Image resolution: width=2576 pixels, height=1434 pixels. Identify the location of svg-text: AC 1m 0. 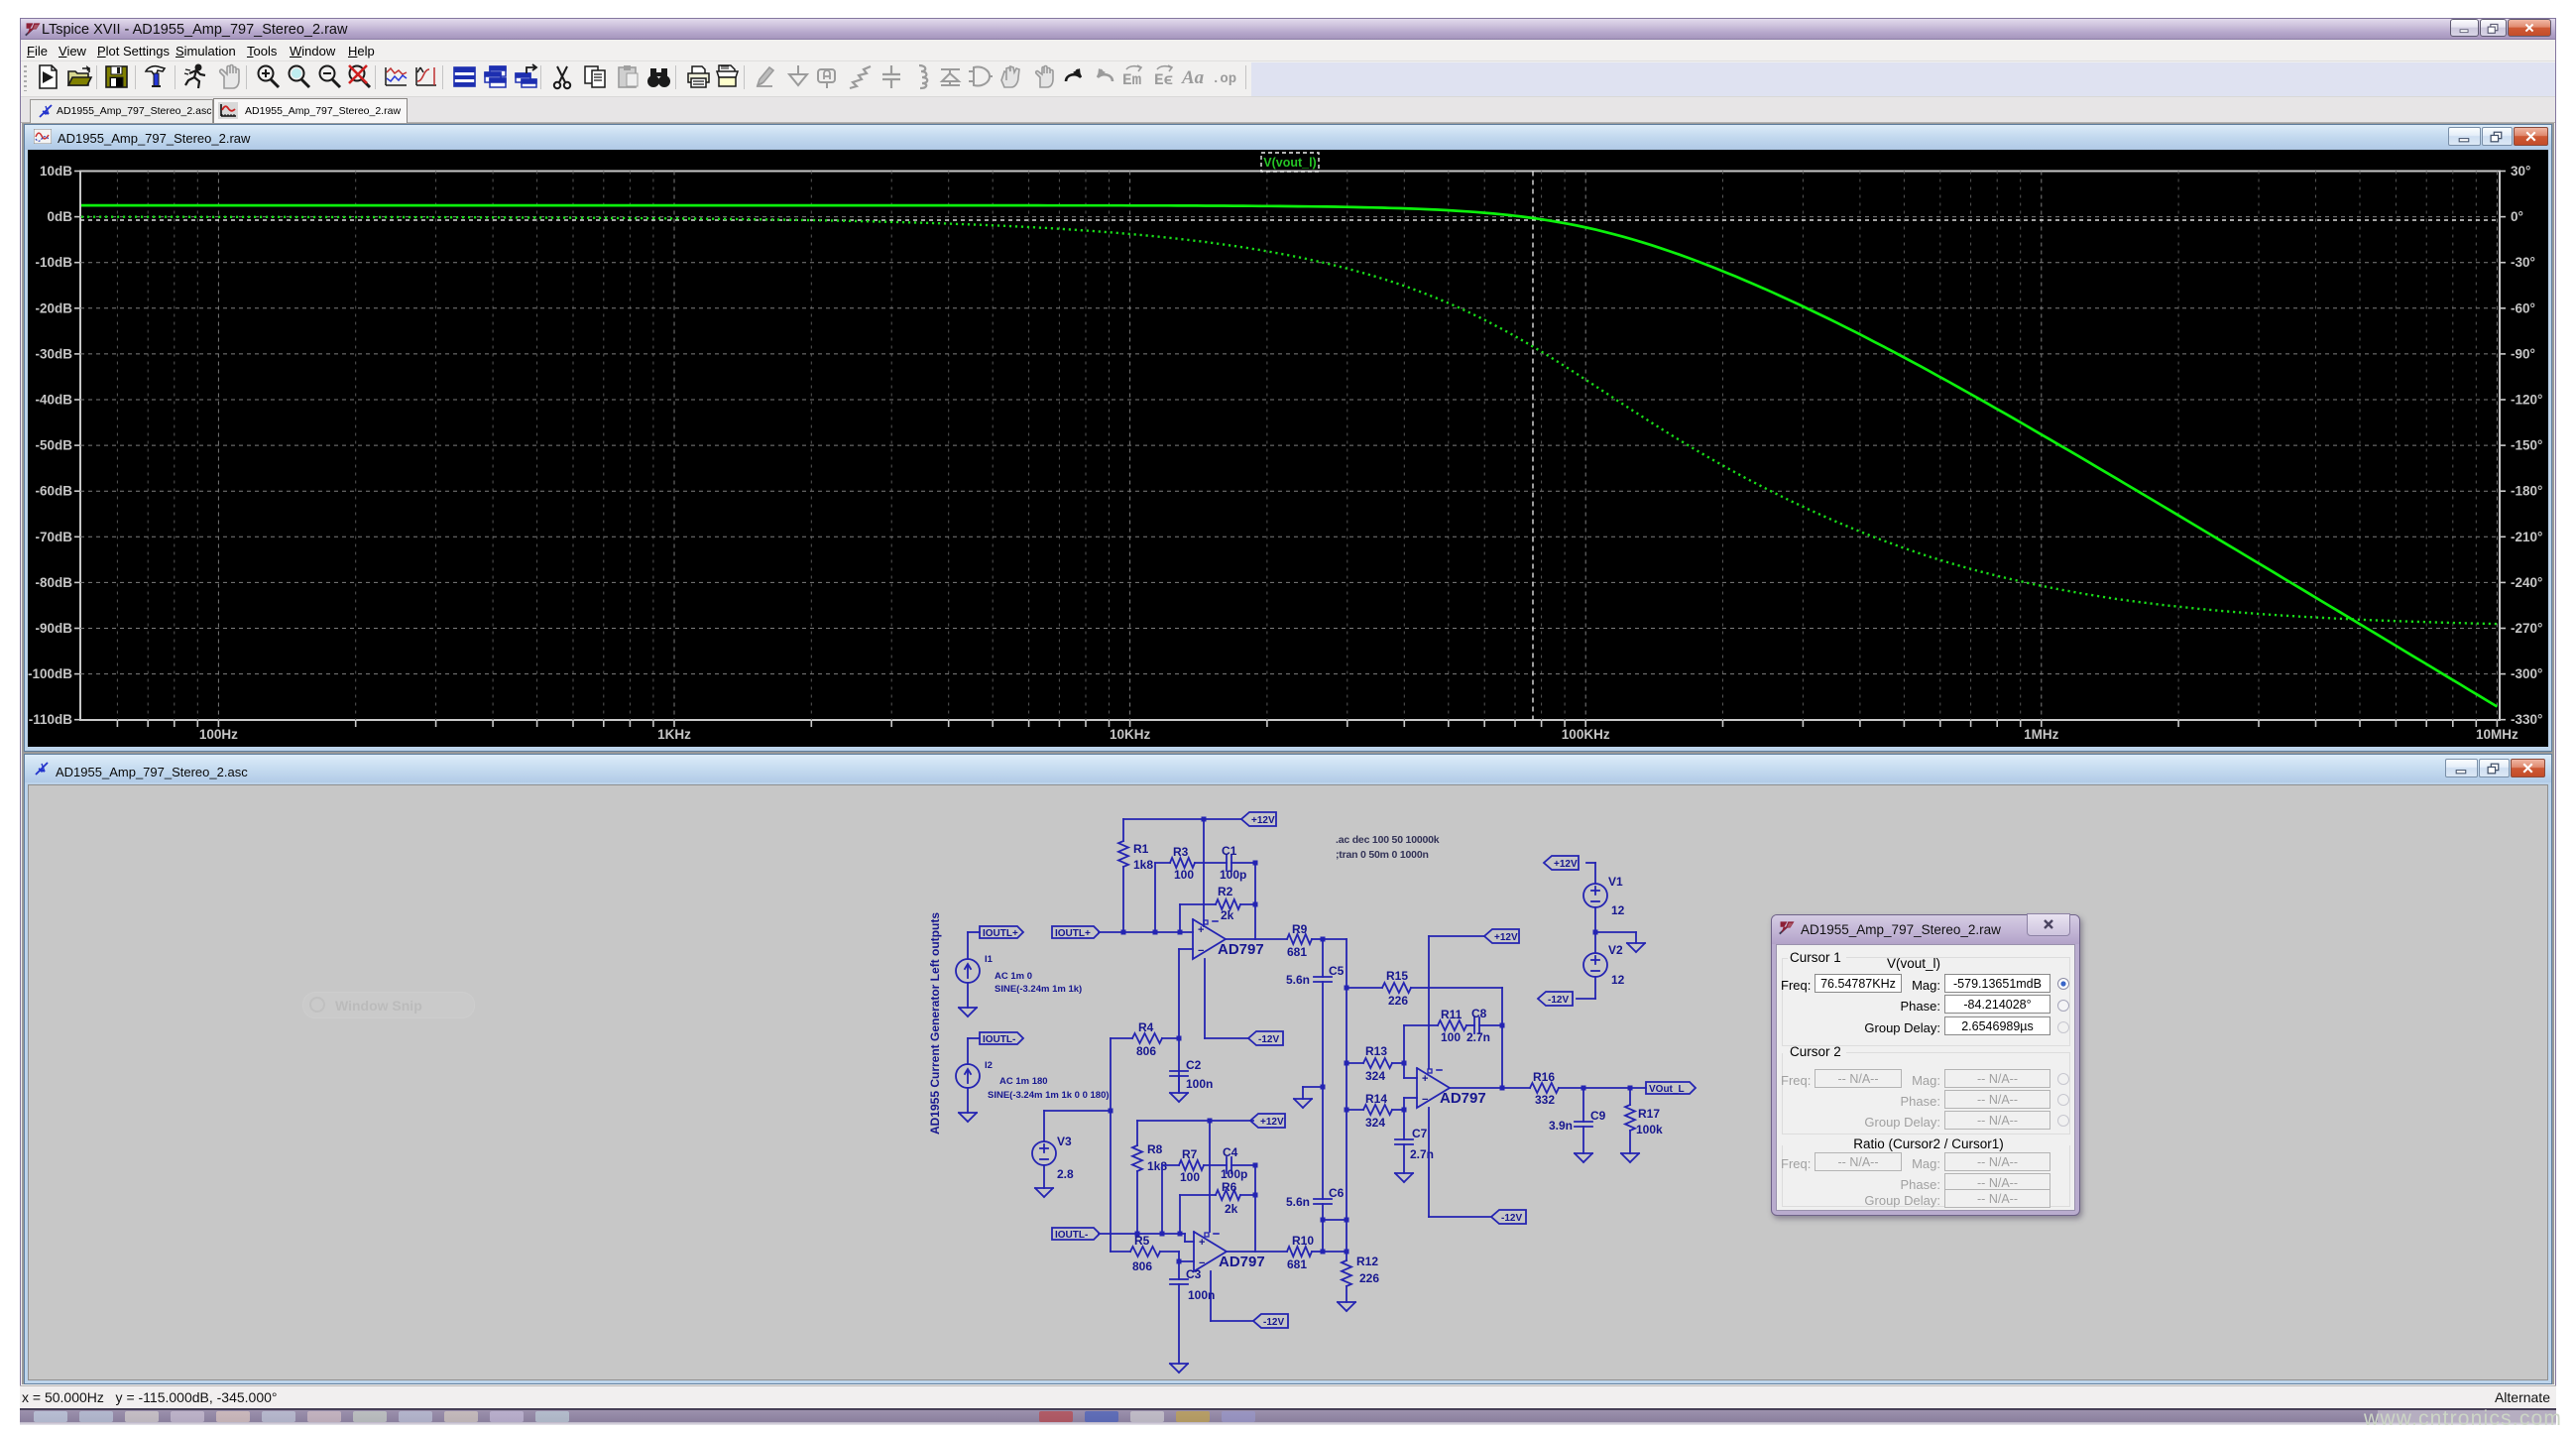
(1013, 976).